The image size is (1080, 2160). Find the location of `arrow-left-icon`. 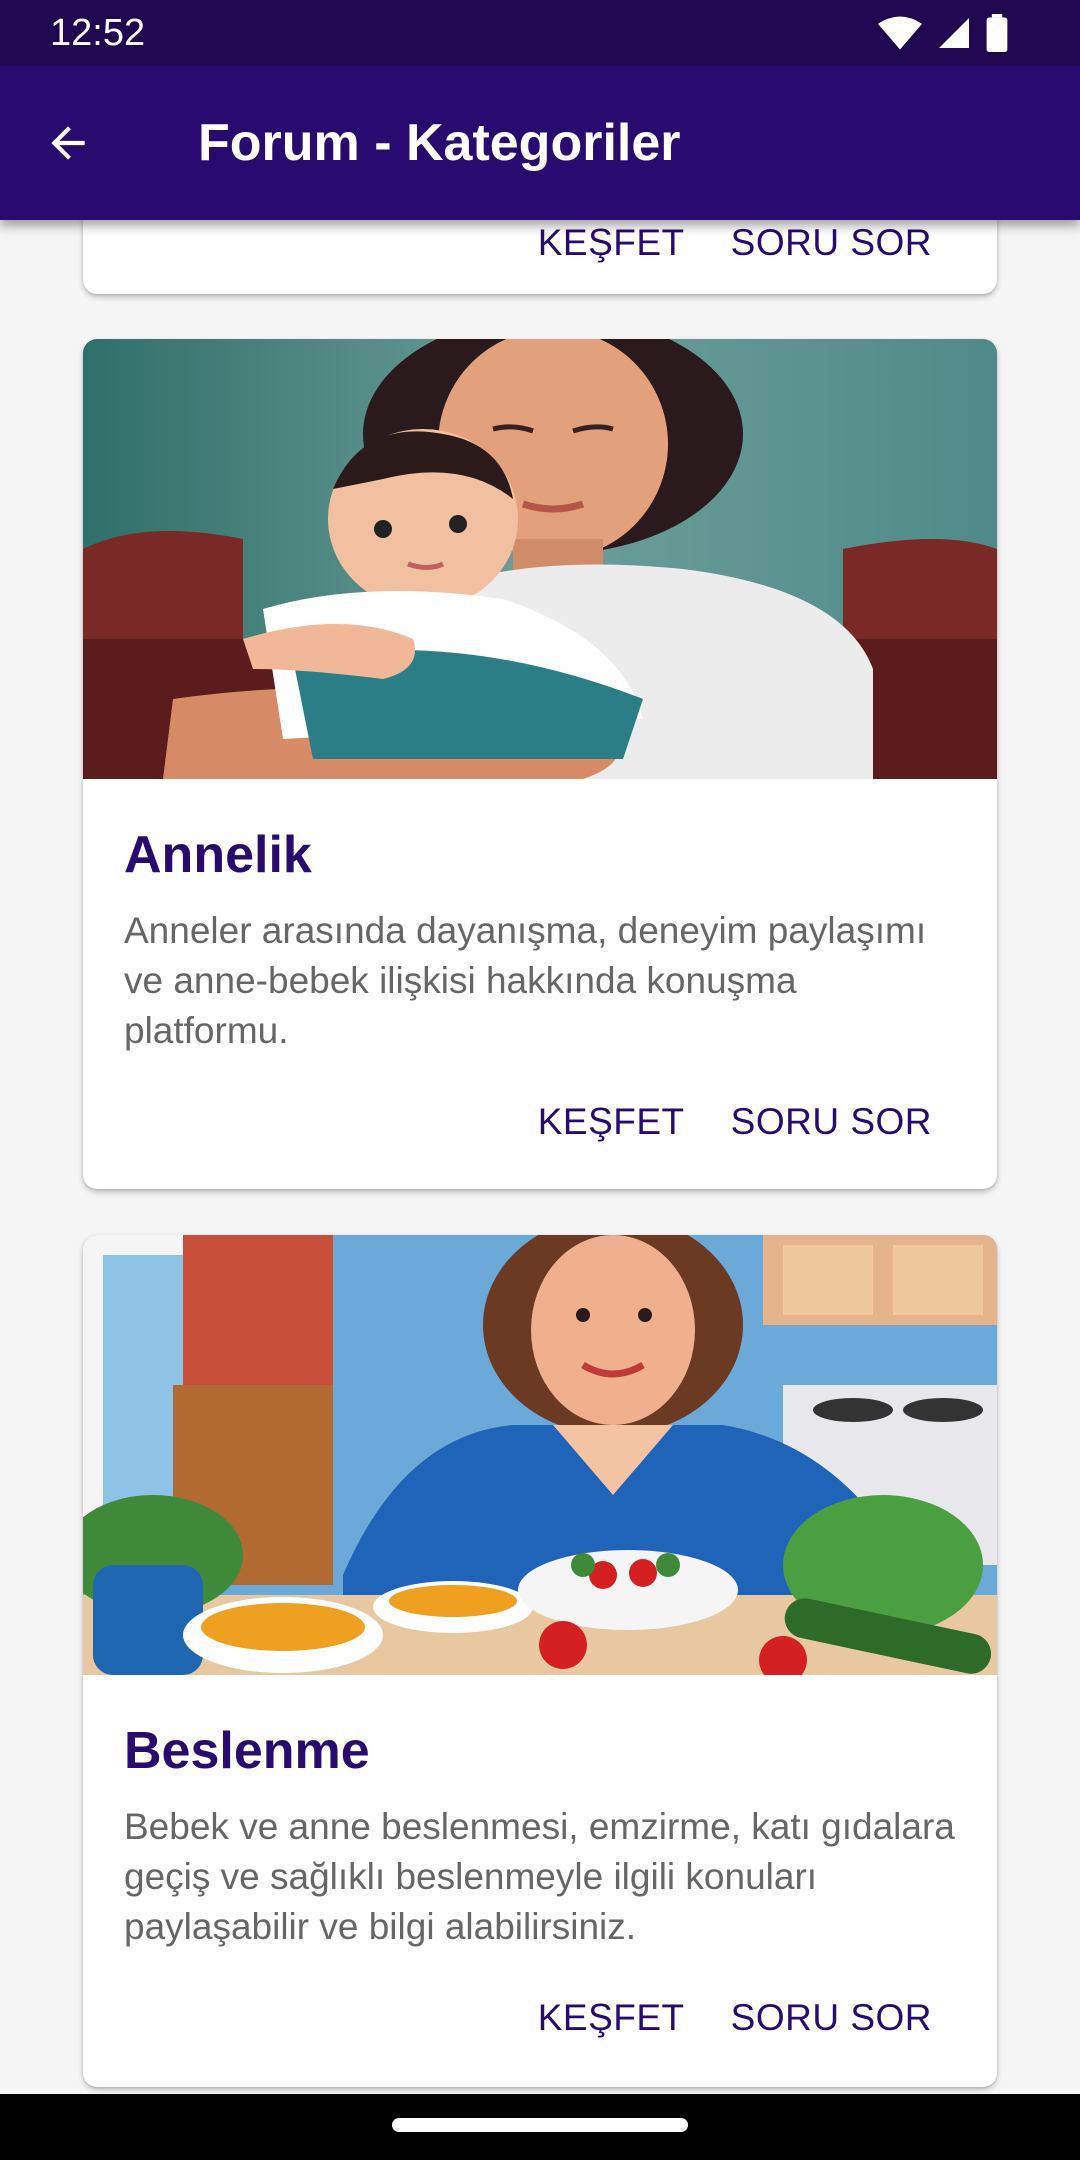

arrow-left-icon is located at coordinates (68, 143).